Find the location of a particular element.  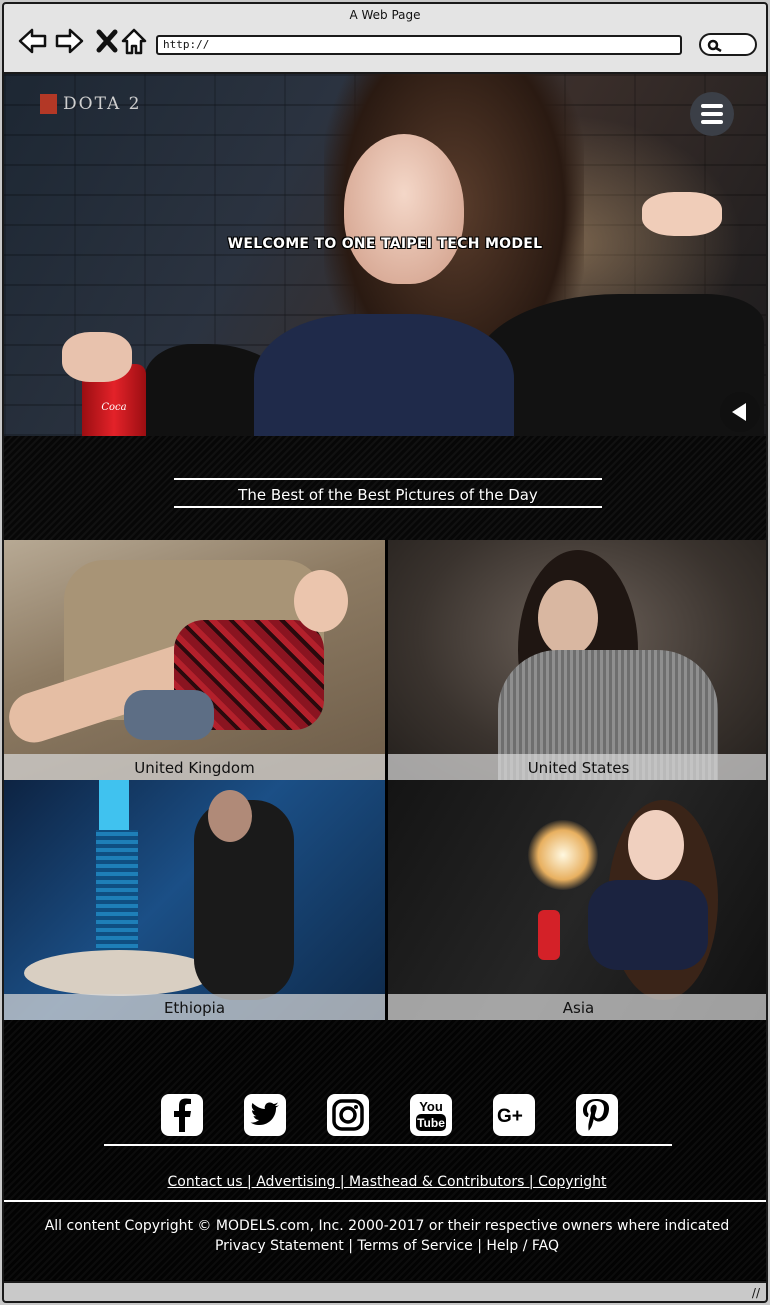

browser-toolbar: A Web Page http:// is located at coordinates (385, 39).